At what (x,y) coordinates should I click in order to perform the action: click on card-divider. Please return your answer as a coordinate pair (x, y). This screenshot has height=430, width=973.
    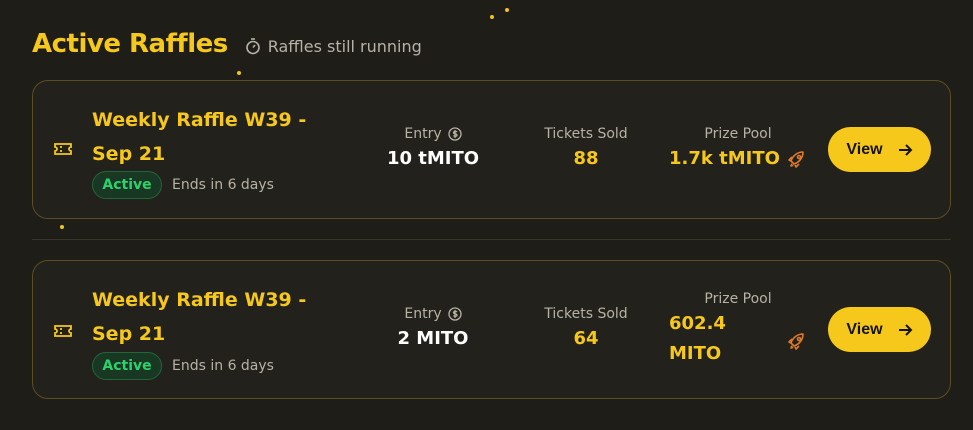
    Looking at the image, I should click on (491, 239).